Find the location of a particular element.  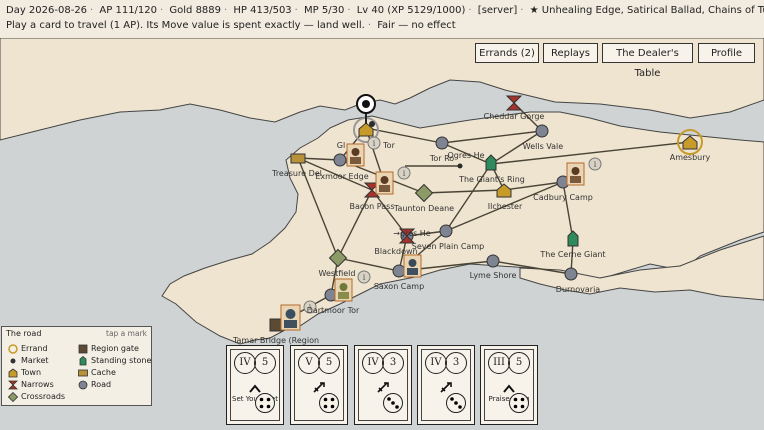

label-saxon: Saxon Camp is located at coordinates (399, 286).